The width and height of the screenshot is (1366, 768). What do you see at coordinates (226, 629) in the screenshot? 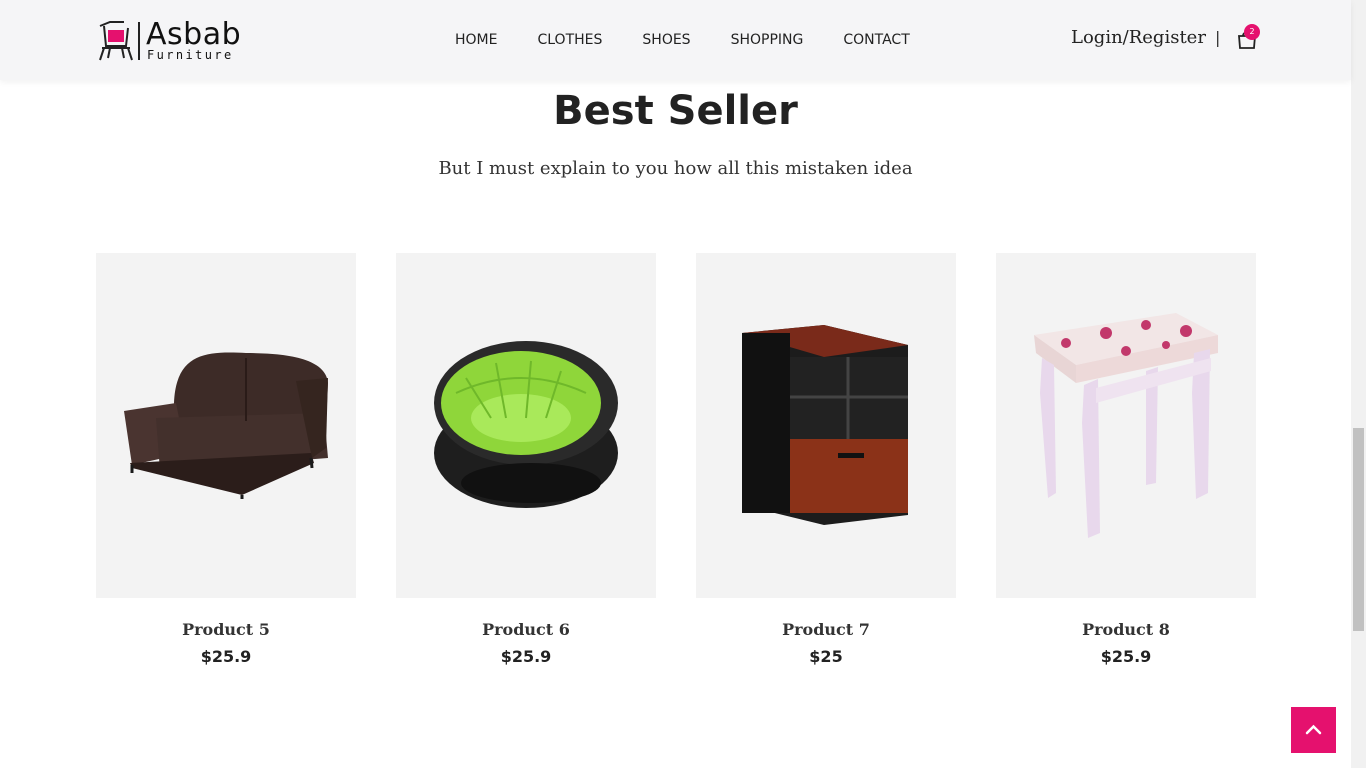
I see `product-name: Product 5` at bounding box center [226, 629].